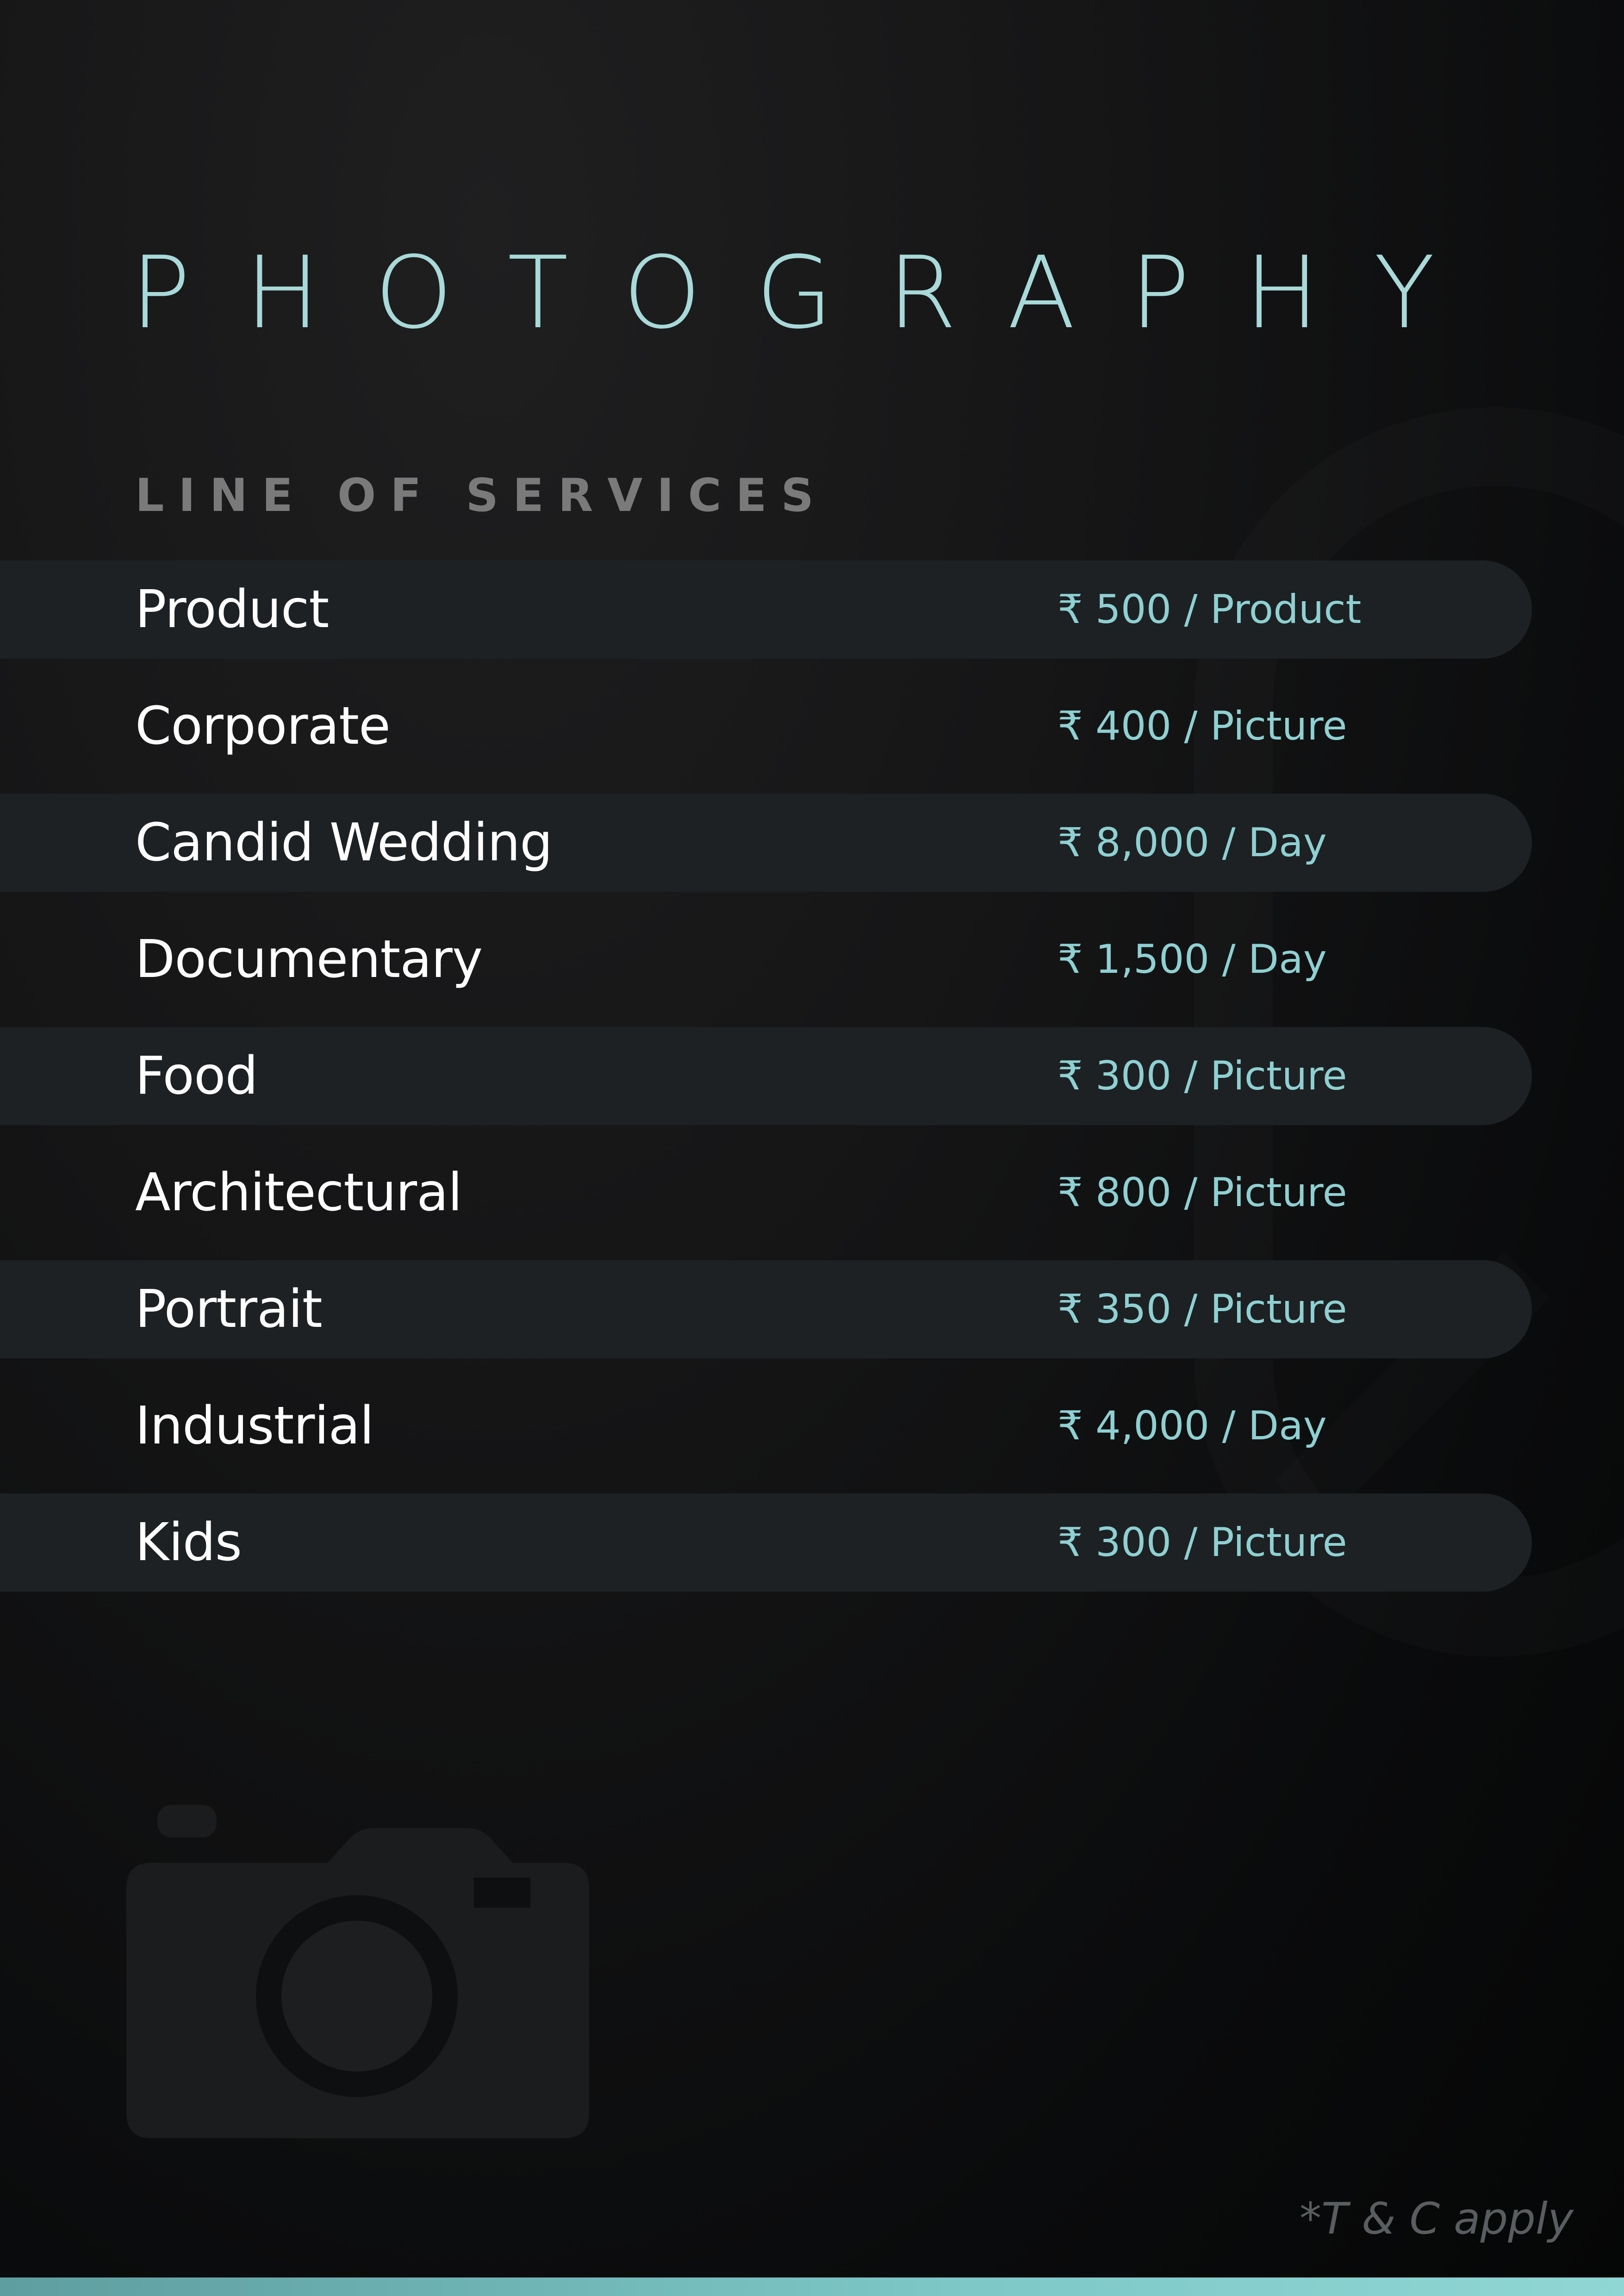 The height and width of the screenshot is (2296, 1624). I want to click on service-name: Documentary, so click(309, 959).